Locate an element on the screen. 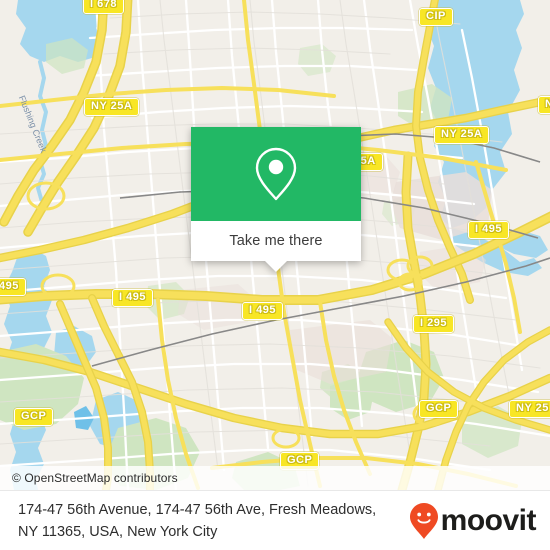 The width and height of the screenshot is (550, 550). attribution-text: © OpenStreetMap contributors is located at coordinates (95, 478).